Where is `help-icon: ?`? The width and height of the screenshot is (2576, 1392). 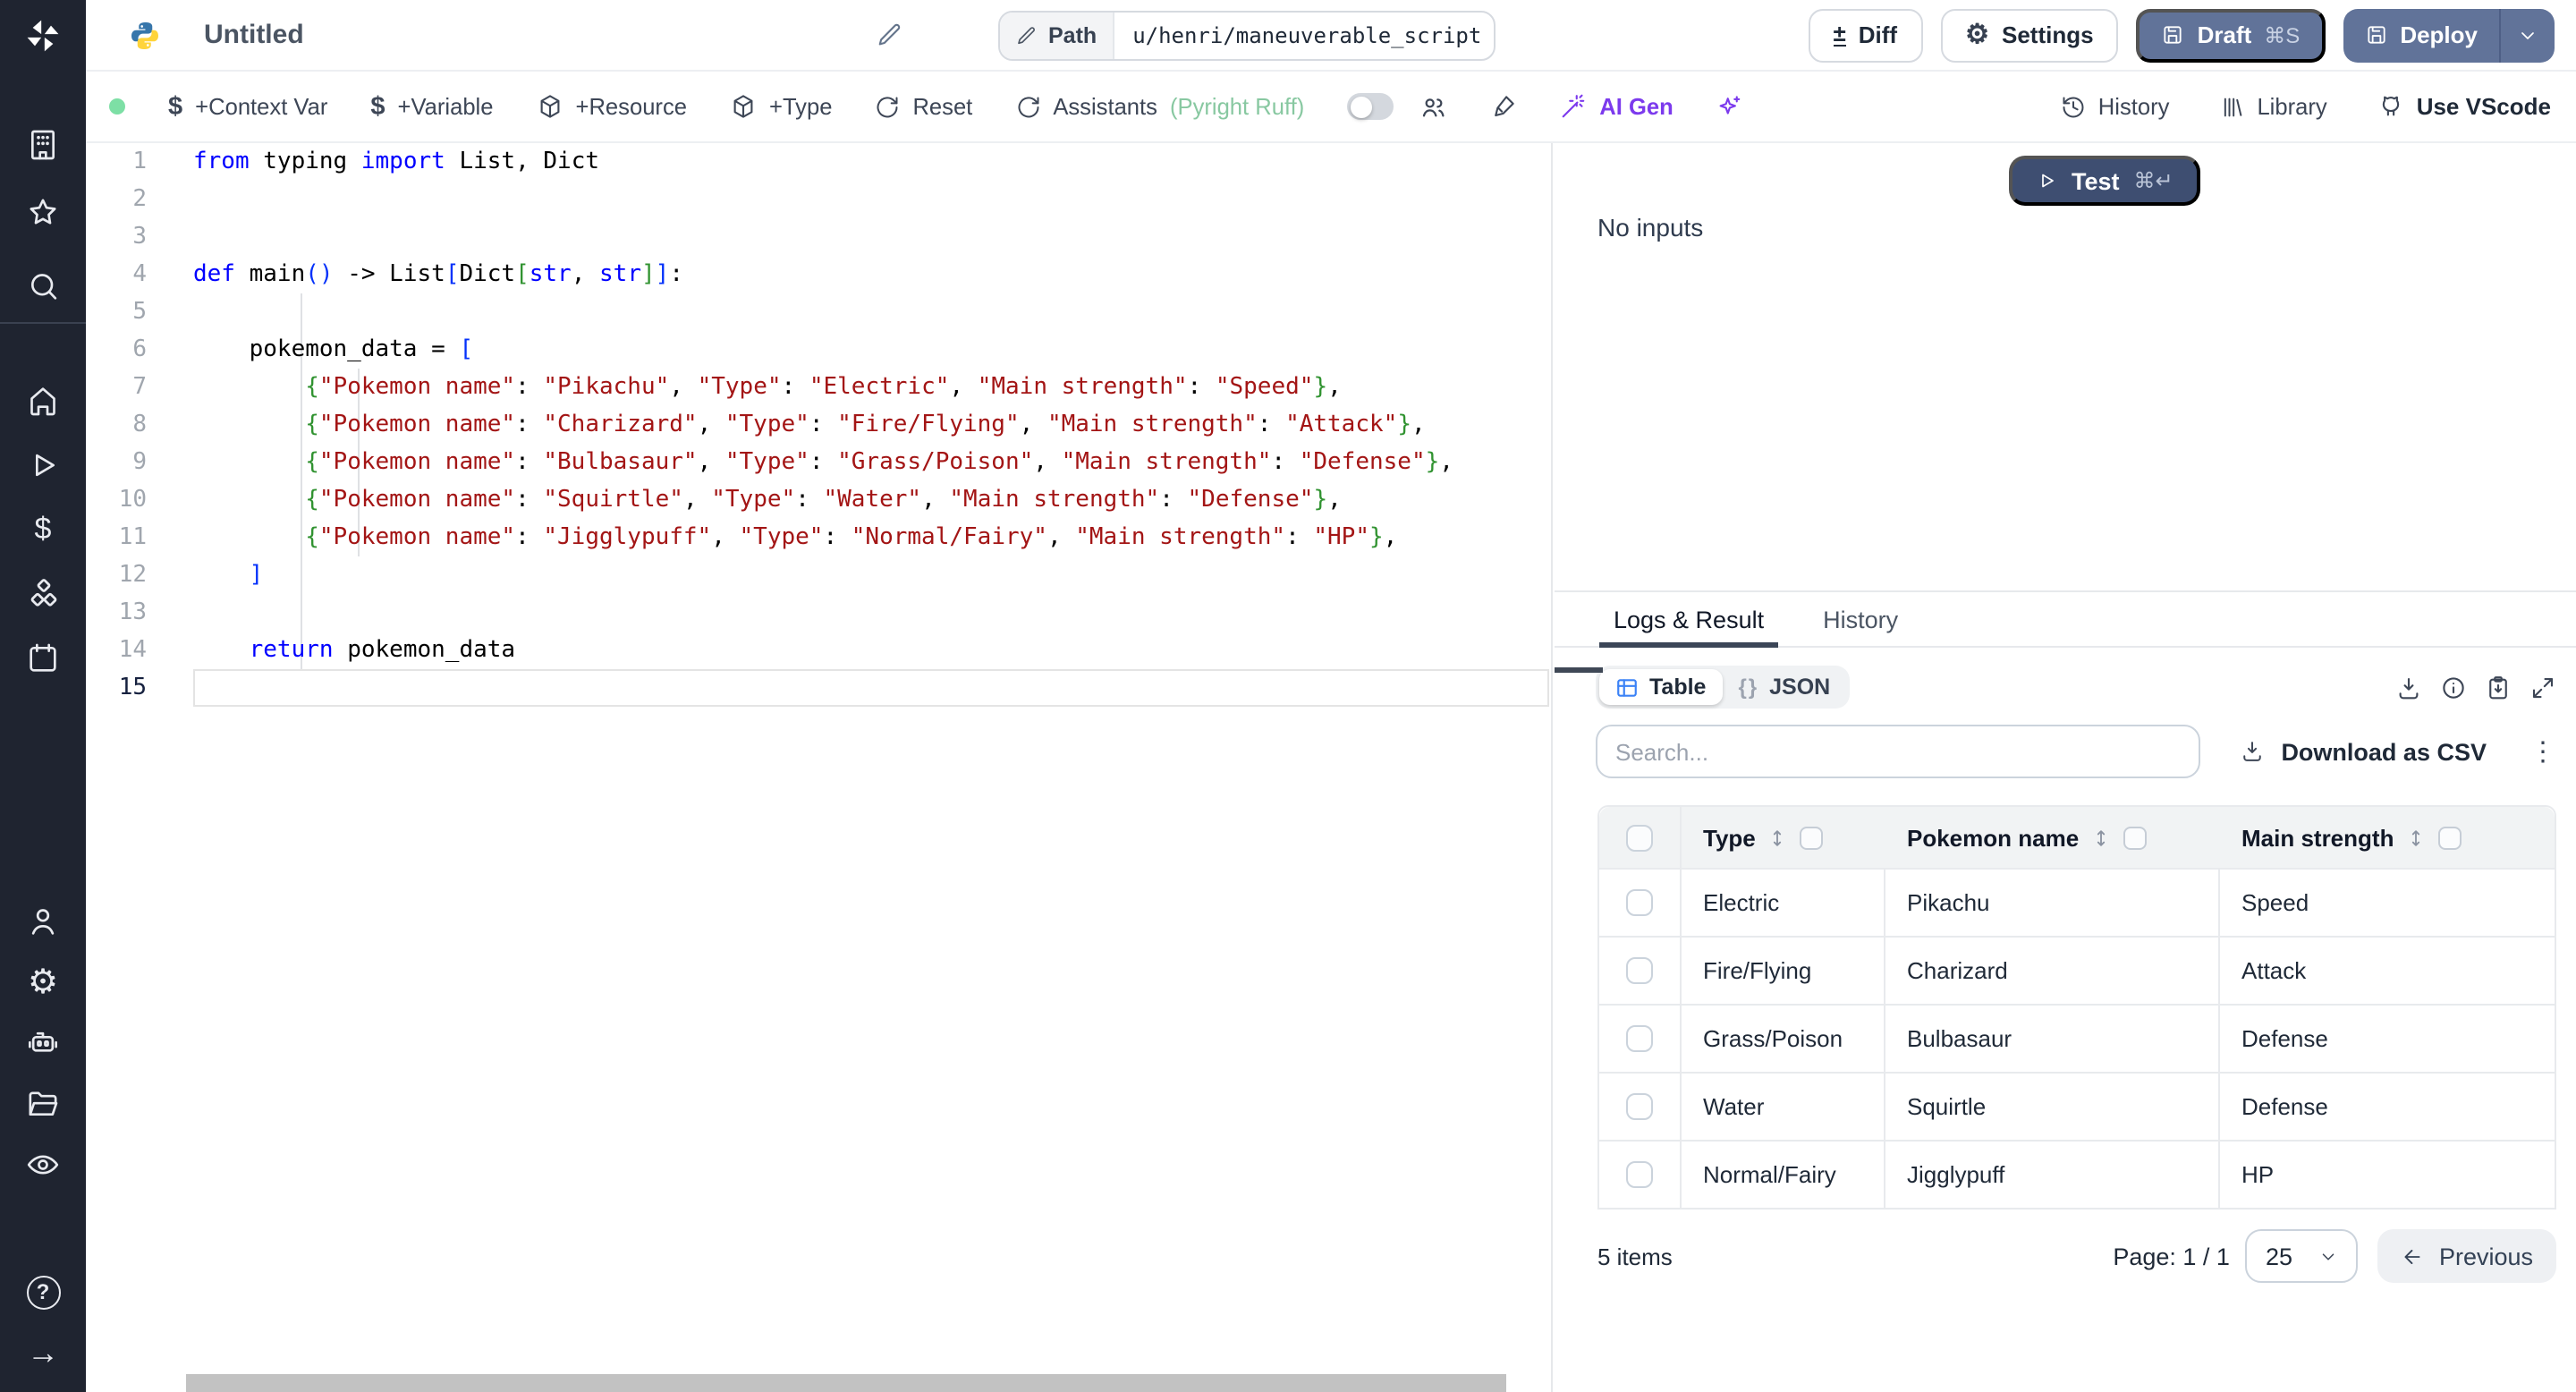
help-icon: ? is located at coordinates (43, 1291).